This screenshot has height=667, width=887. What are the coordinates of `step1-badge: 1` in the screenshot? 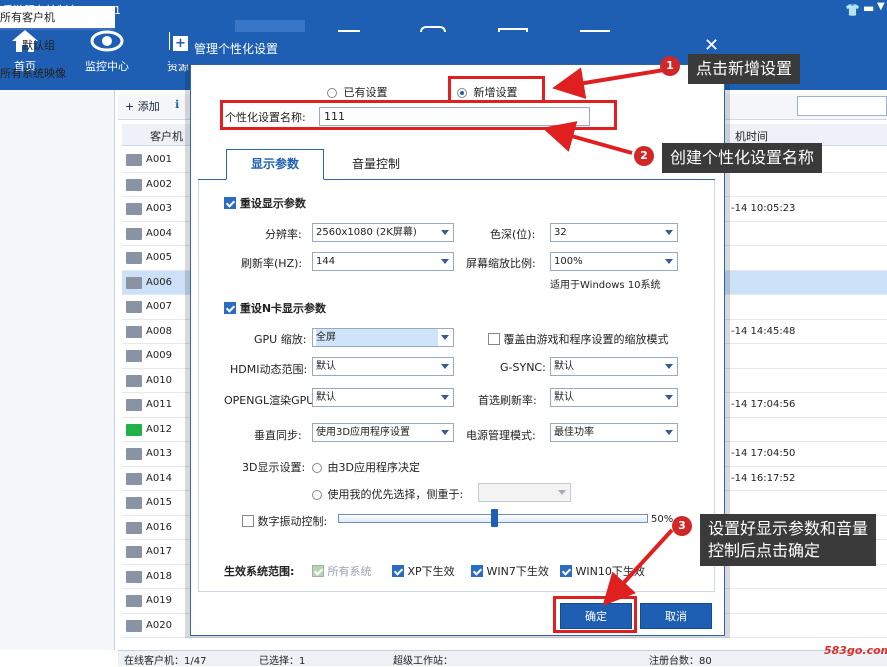 It's located at (670, 66).